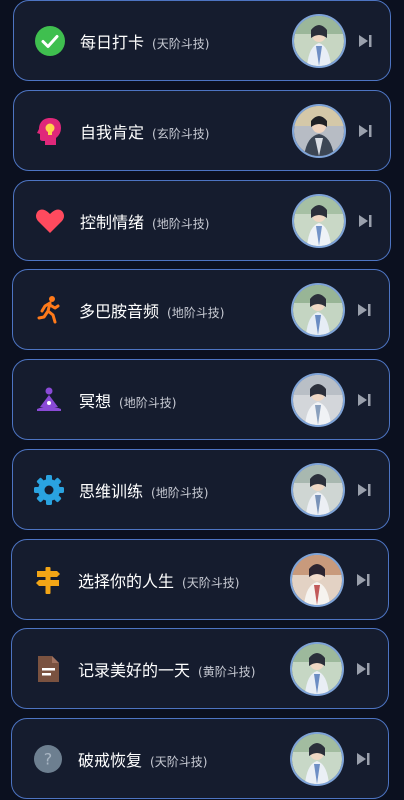  What do you see at coordinates (112, 132) in the screenshot?
I see `item-title: 自我肯定` at bounding box center [112, 132].